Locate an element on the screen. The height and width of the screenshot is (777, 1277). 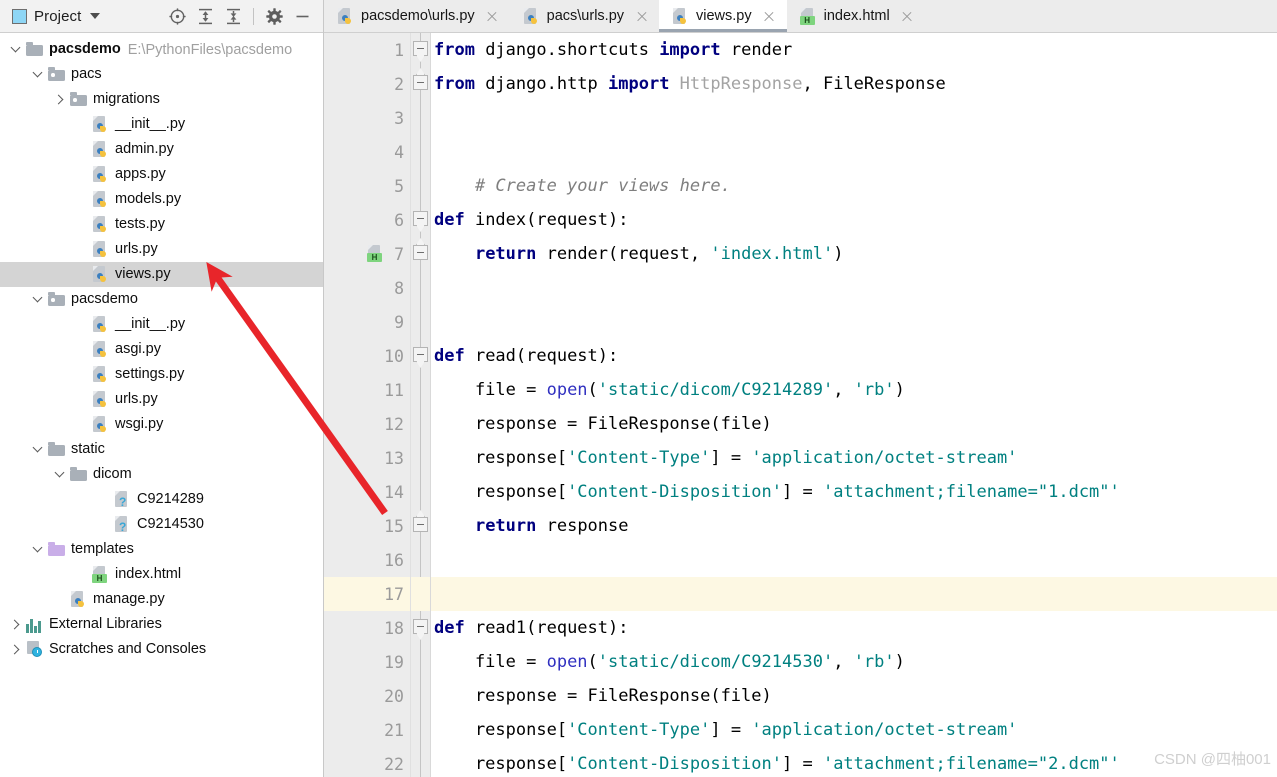
expand-all-icon is located at coordinates (205, 16).